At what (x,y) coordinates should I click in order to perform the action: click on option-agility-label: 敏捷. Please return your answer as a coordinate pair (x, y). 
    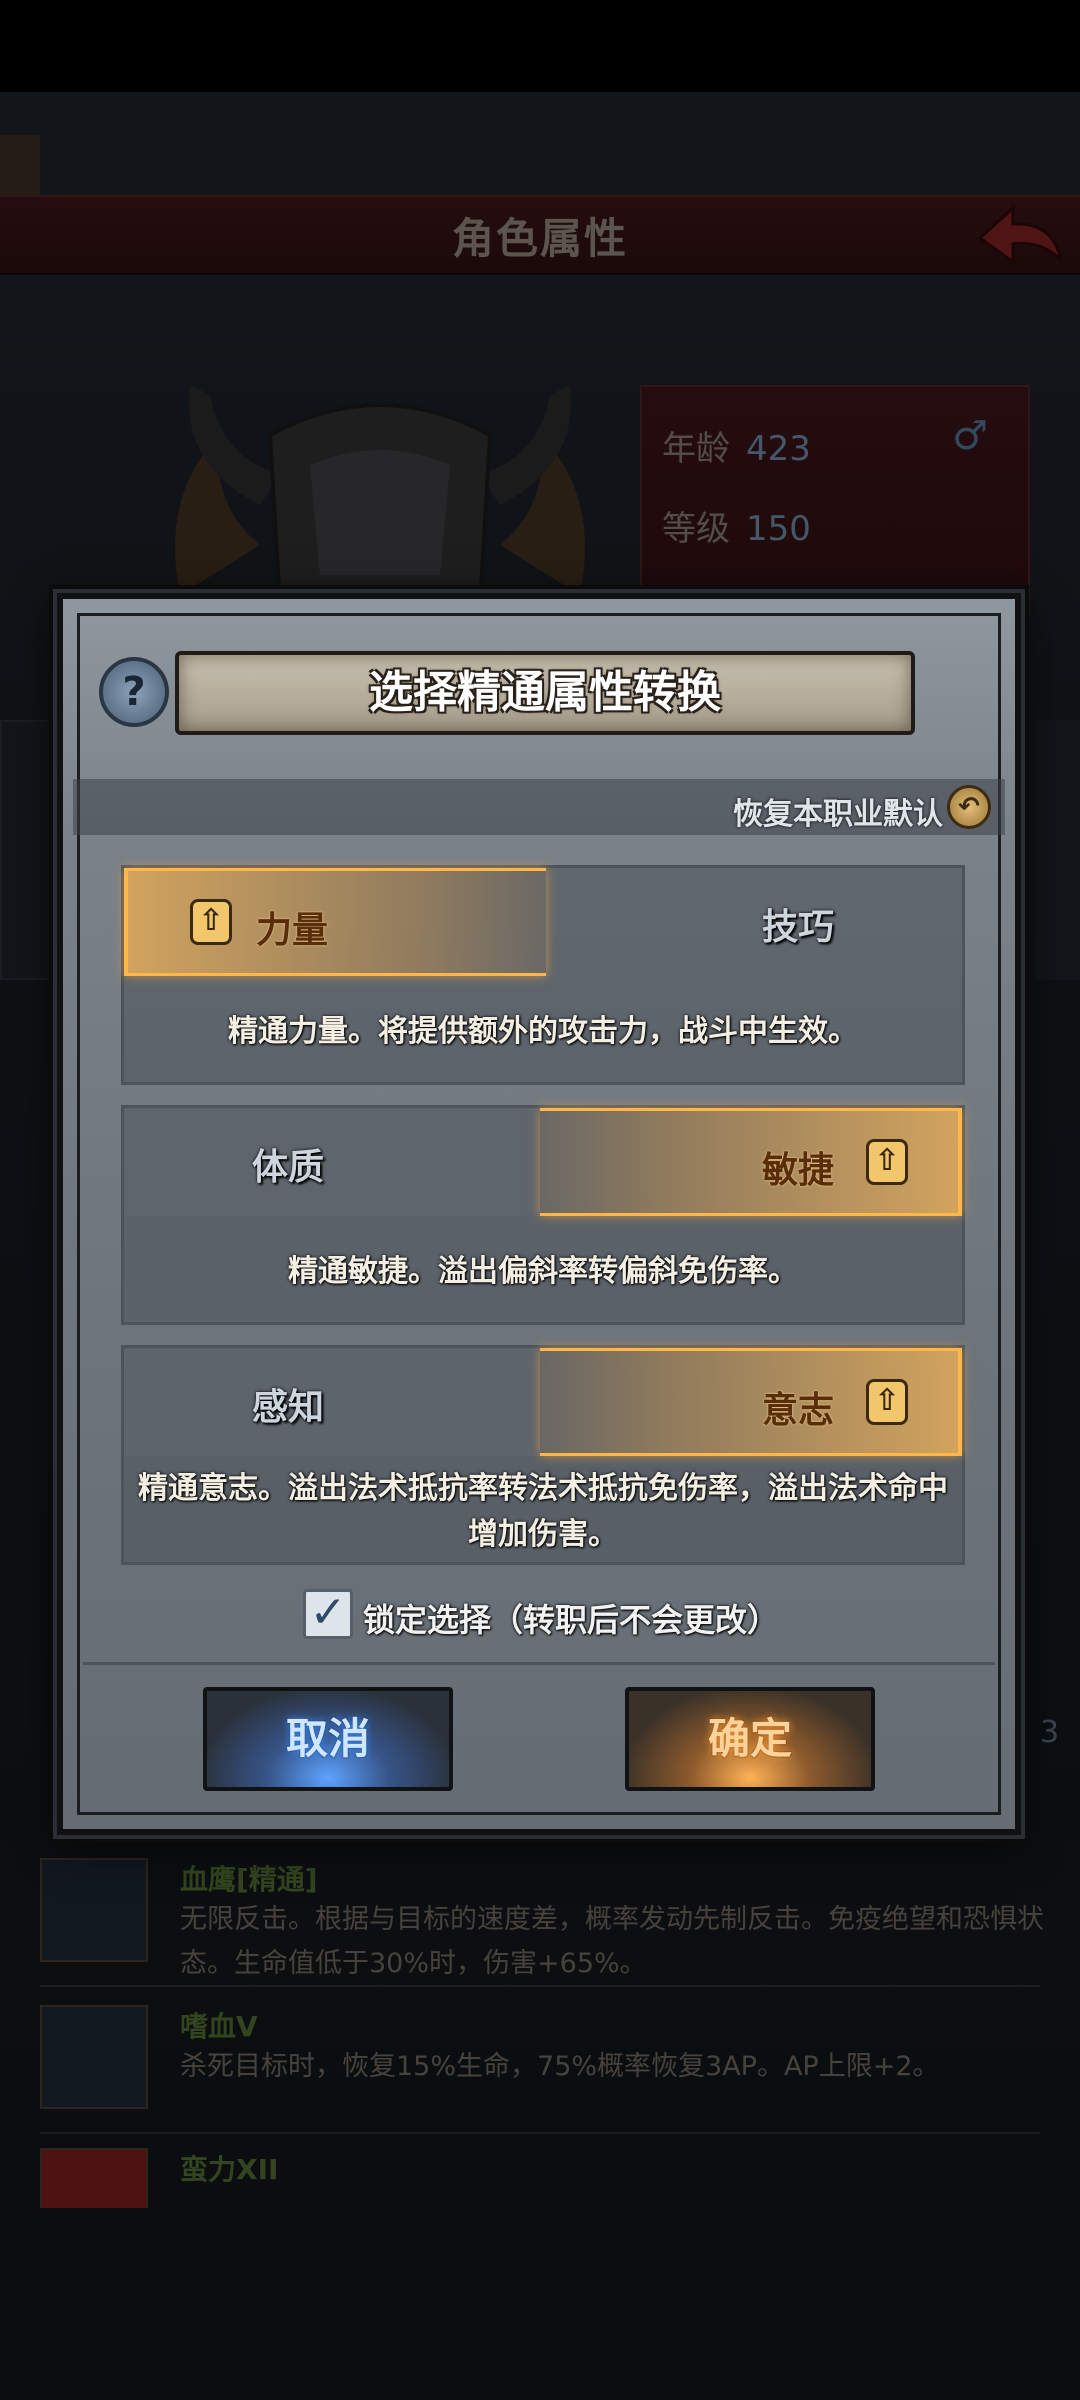
    Looking at the image, I should click on (798, 1170).